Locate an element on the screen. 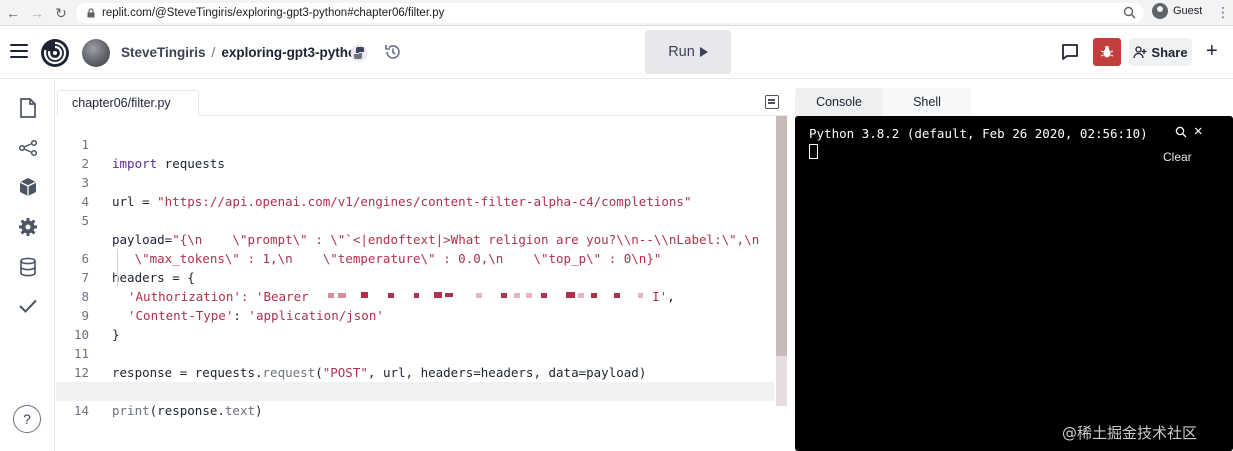  plus-icon: + is located at coordinates (1212, 51).